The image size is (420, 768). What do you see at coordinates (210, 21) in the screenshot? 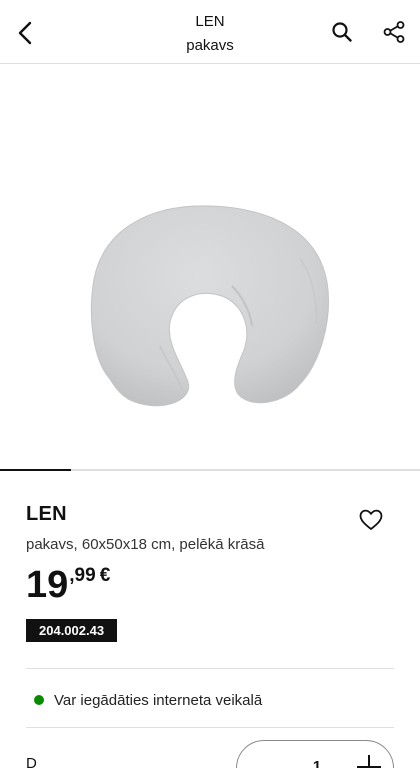
I see `title-product-name: LEN` at bounding box center [210, 21].